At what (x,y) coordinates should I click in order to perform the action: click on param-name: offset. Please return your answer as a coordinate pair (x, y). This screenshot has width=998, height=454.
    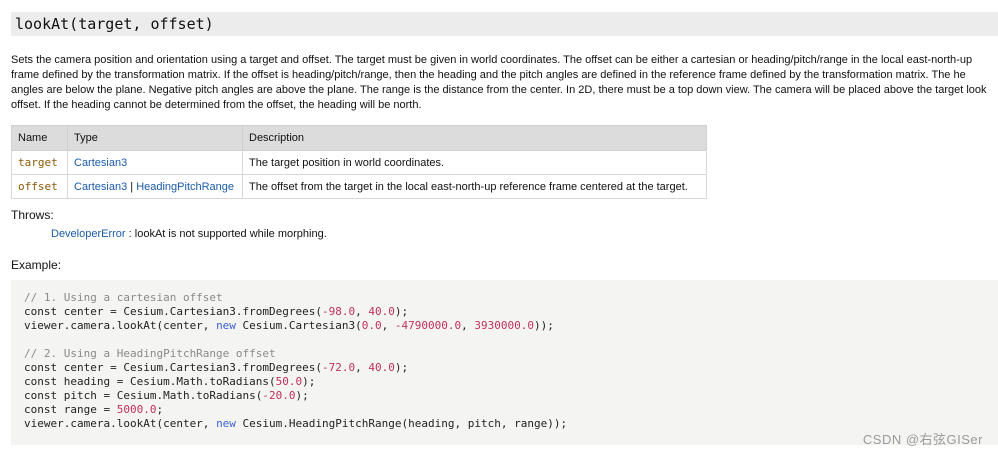
    Looking at the image, I should click on (38, 186).